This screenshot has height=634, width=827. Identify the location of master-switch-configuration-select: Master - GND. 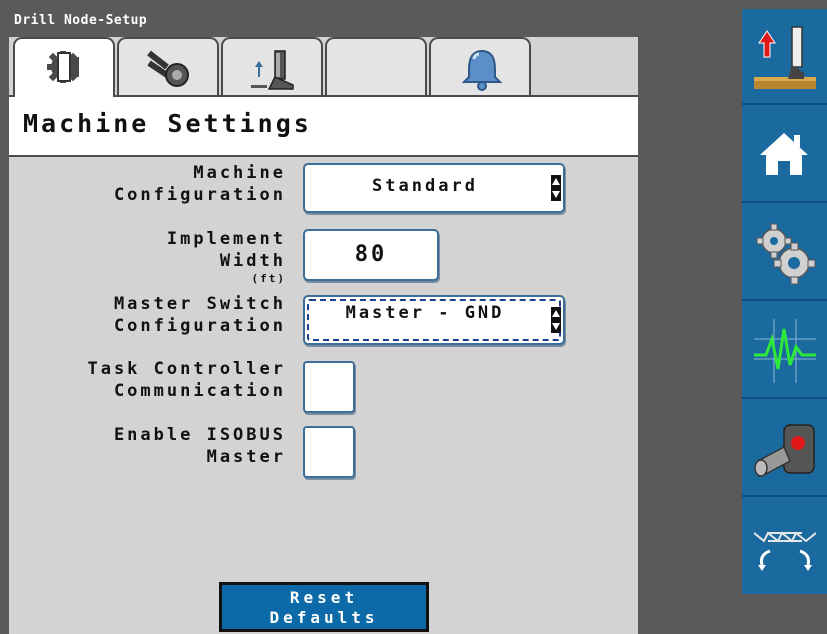
(434, 320).